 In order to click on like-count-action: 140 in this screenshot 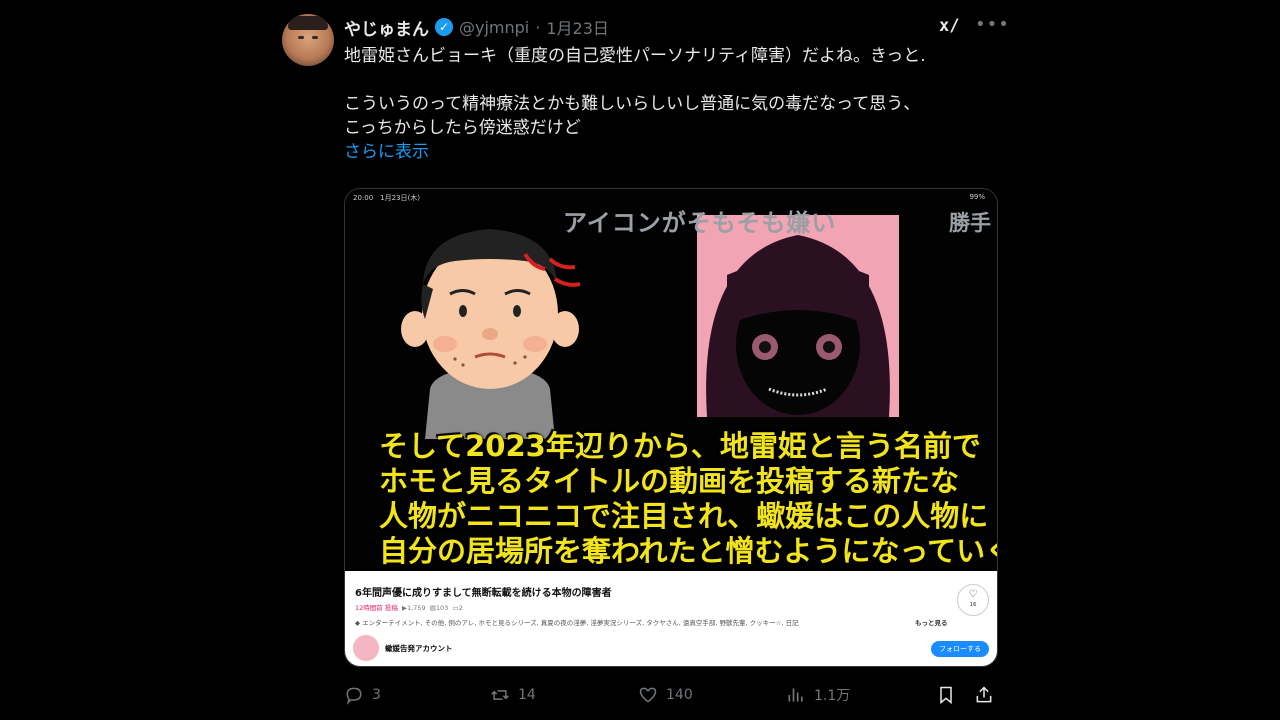, I will do `click(679, 695)`.